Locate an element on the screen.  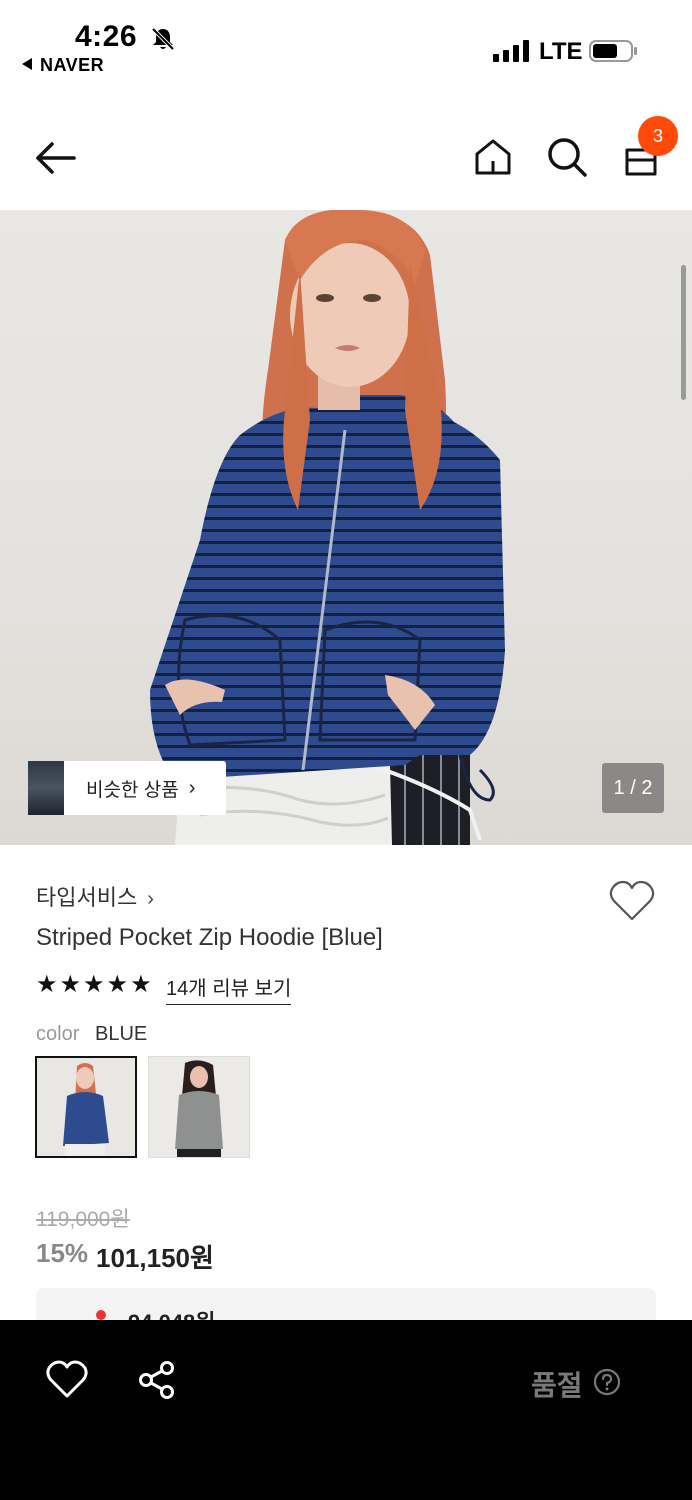
back-to-app-button: NAVER is located at coordinates (63, 65).